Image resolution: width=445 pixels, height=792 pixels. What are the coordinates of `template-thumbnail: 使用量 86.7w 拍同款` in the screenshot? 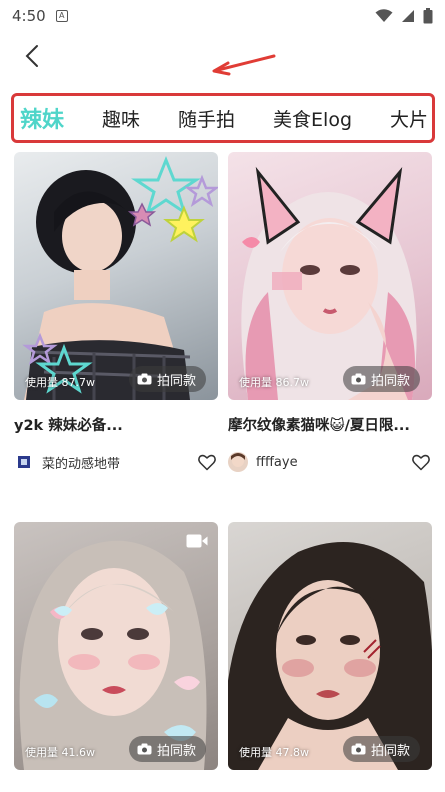 It's located at (330, 276).